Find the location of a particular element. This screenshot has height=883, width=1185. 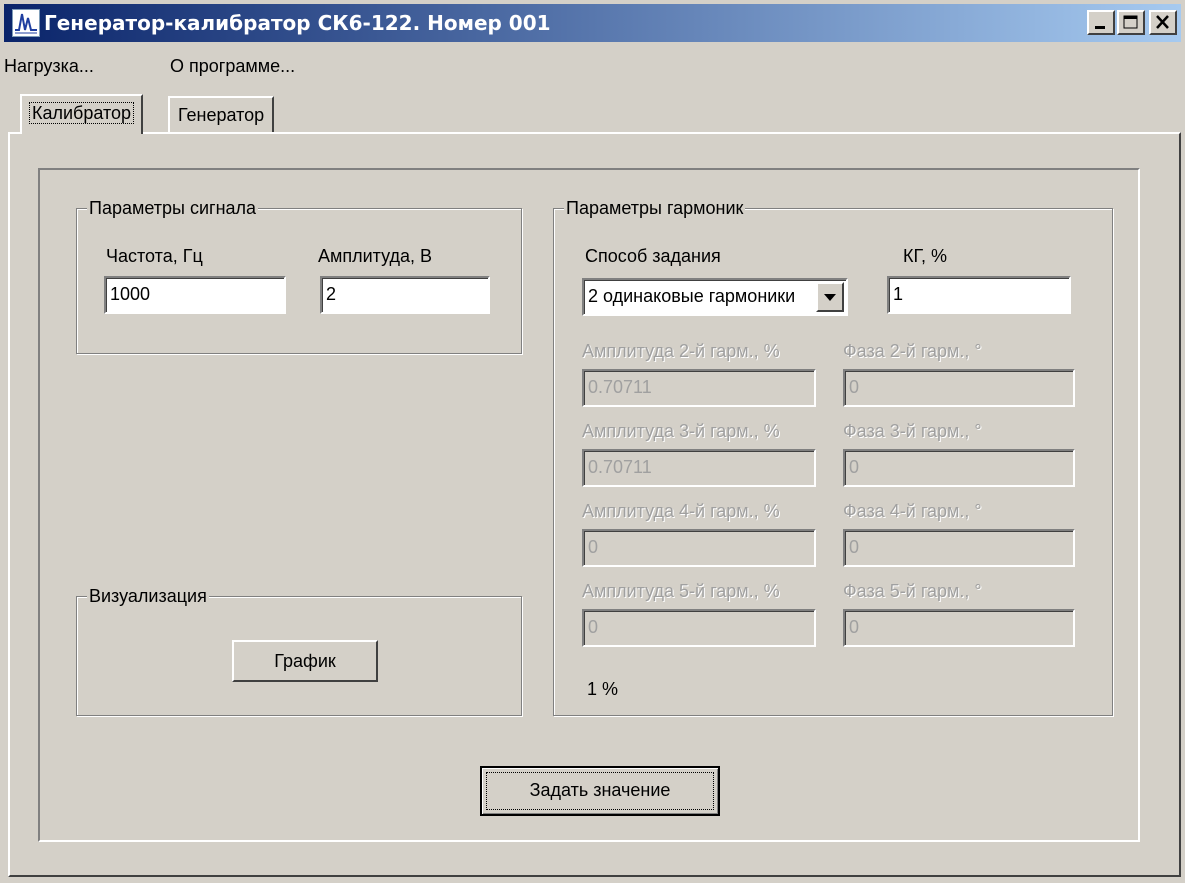

amp4-label: Амплитуда 4-й гарм., % is located at coordinates (681, 511).